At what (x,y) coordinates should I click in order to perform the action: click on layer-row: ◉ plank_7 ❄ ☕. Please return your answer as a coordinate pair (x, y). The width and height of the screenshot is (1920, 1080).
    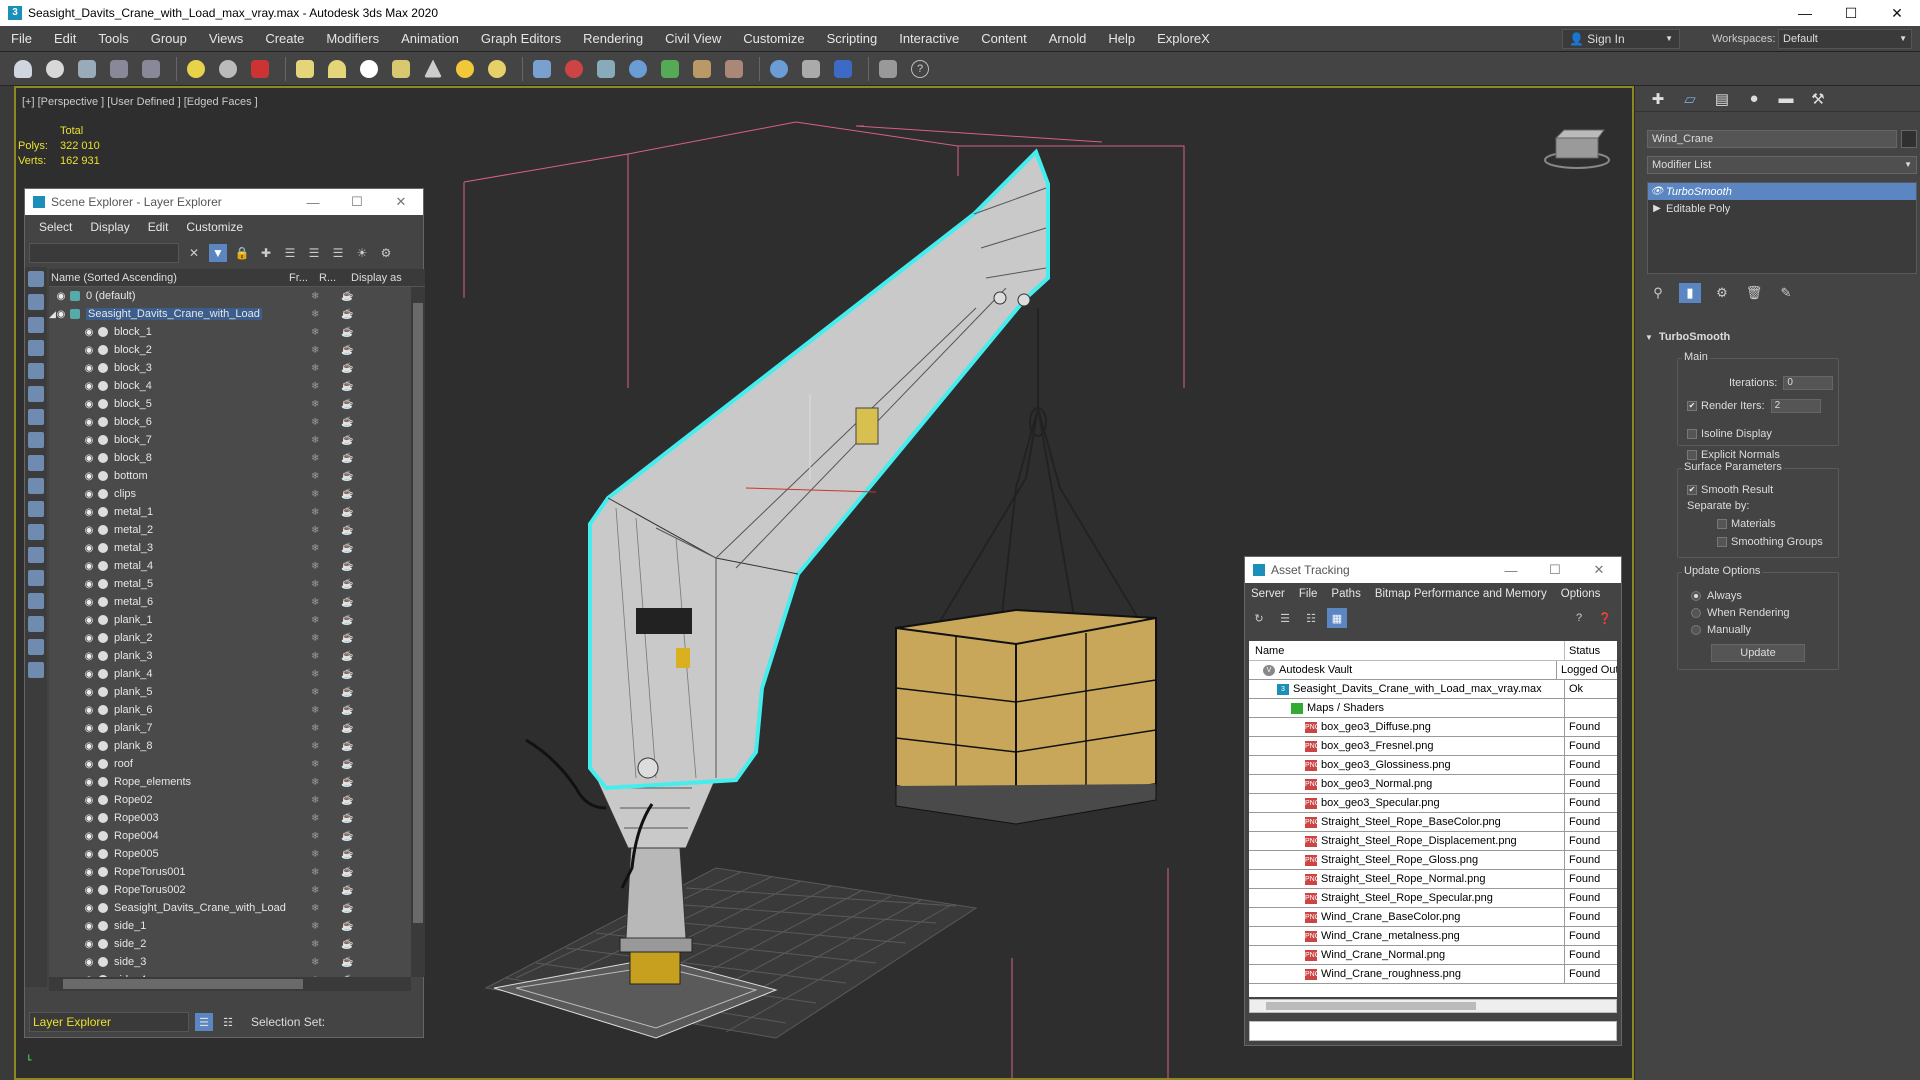
    Looking at the image, I should click on (230, 728).